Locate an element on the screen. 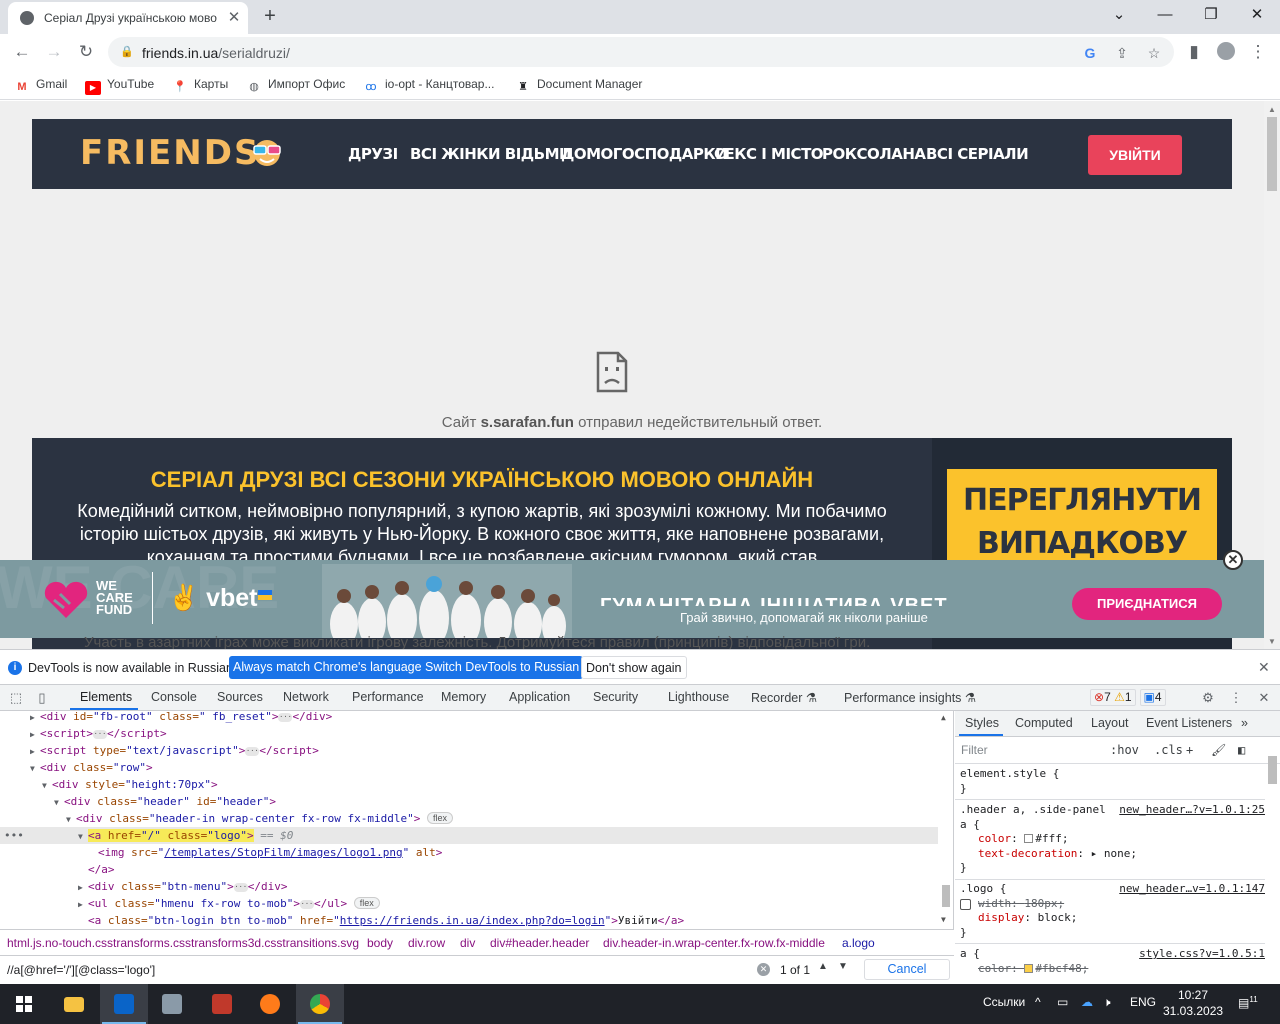  chrome-icon is located at coordinates (320, 1004).